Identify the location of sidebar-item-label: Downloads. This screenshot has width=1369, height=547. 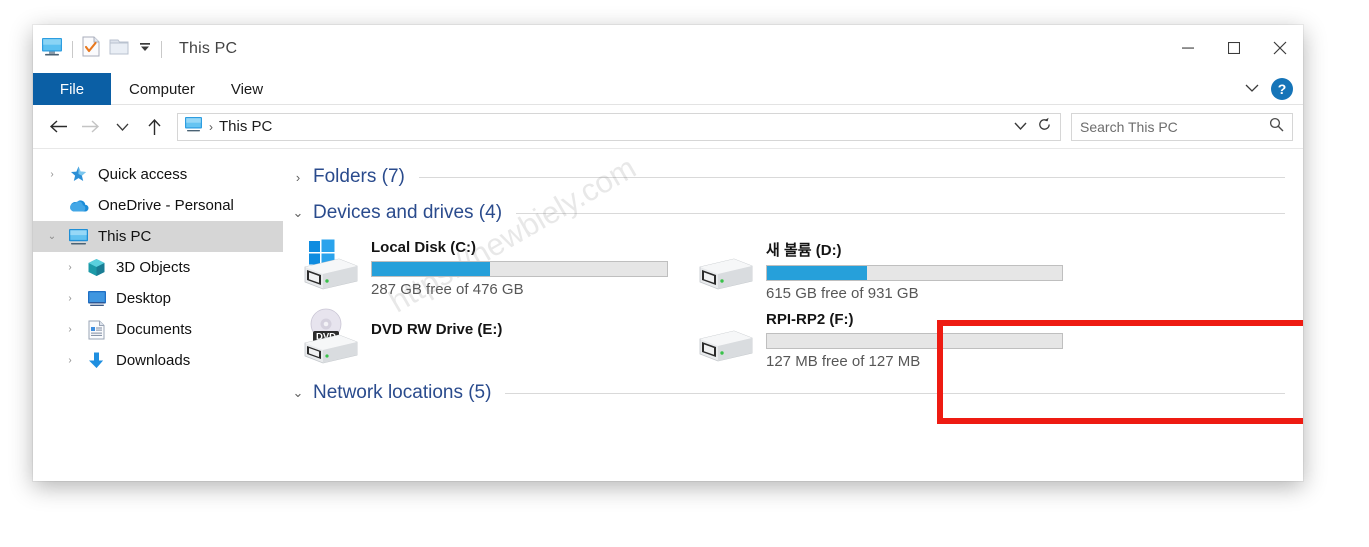
(153, 360).